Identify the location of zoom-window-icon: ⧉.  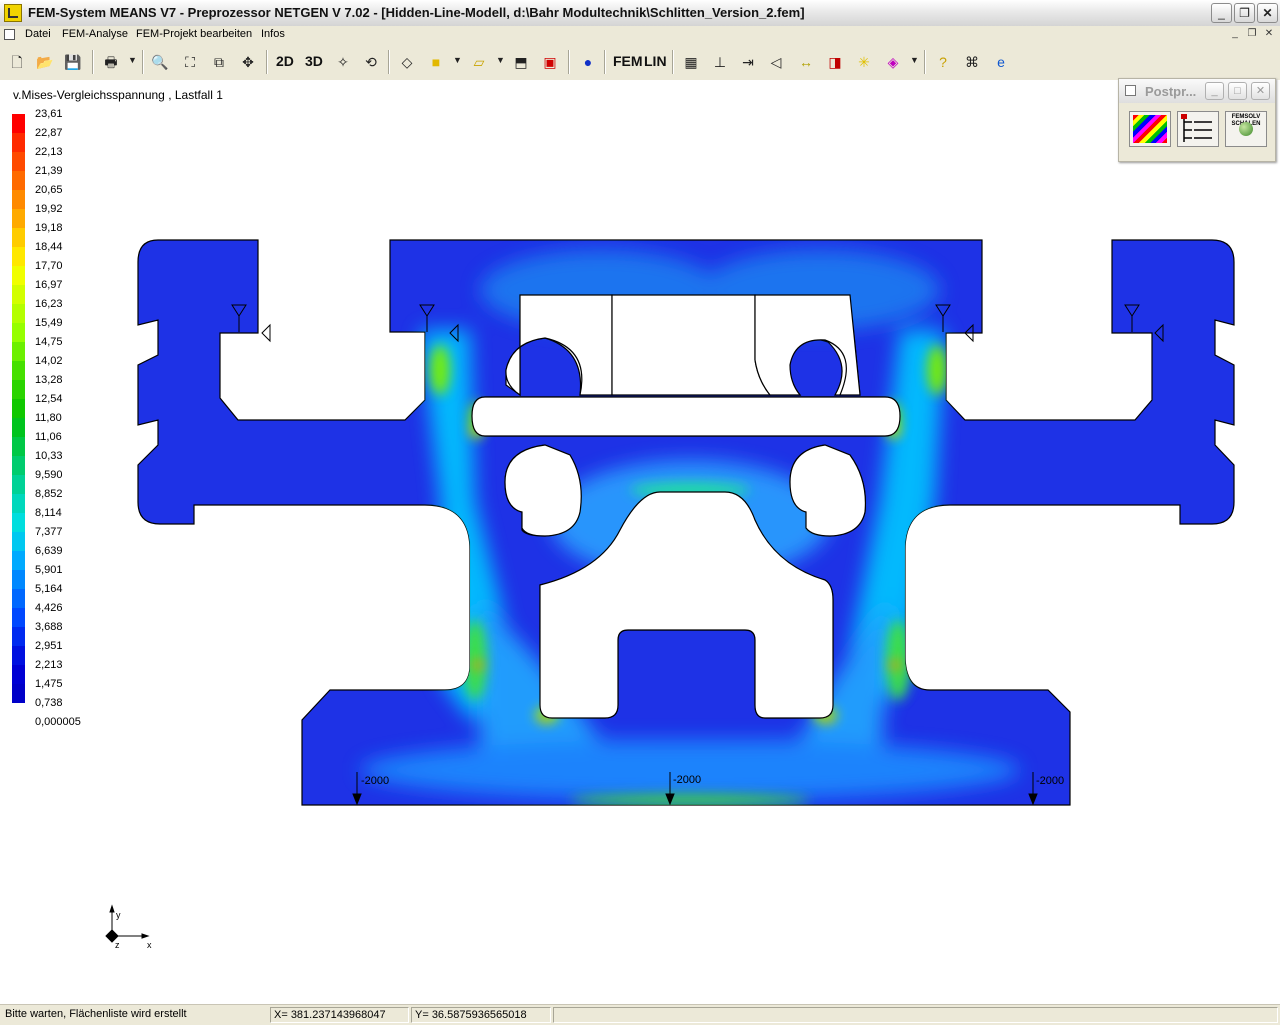
(219, 62).